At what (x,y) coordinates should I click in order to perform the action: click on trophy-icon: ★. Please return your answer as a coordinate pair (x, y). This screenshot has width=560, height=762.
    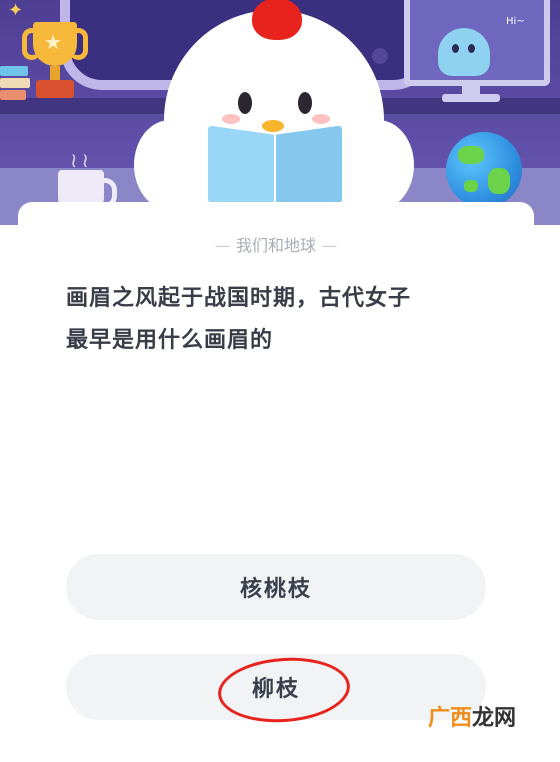
    Looking at the image, I should click on (55, 61).